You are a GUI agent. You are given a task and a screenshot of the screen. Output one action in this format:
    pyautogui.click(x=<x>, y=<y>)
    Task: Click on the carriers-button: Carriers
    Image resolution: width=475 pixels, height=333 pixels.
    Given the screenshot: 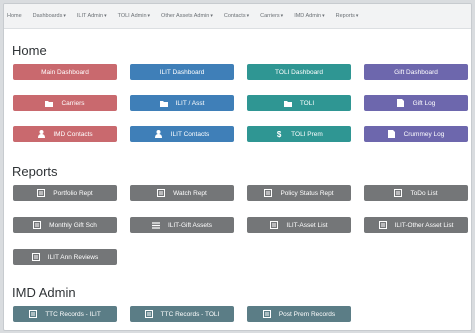 What is the action you would take?
    pyautogui.click(x=65, y=103)
    